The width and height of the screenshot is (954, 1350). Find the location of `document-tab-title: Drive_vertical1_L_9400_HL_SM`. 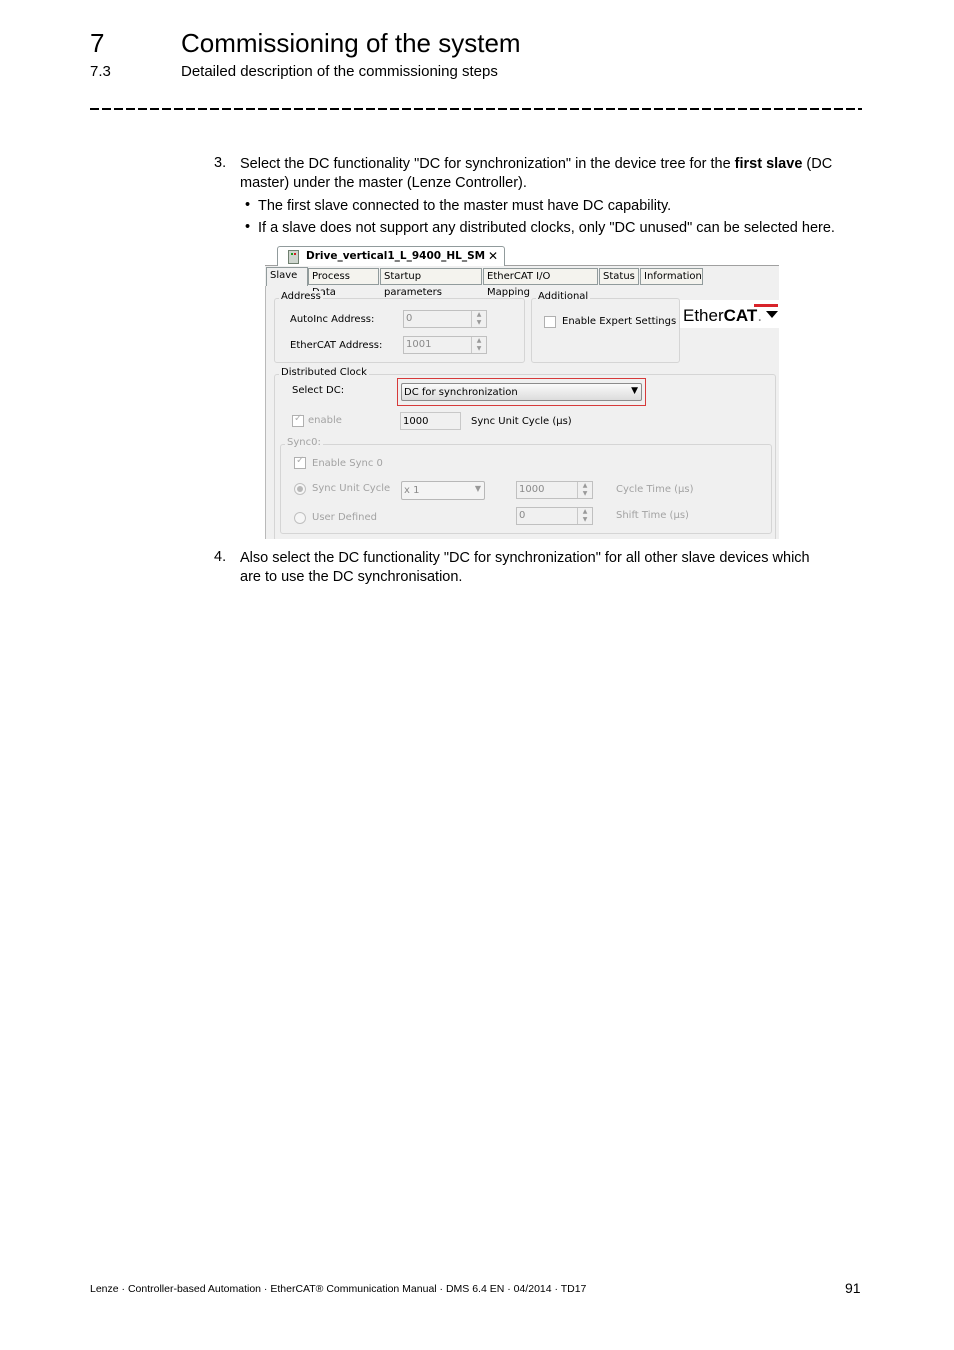

document-tab-title: Drive_vertical1_L_9400_HL_SM is located at coordinates (396, 256).